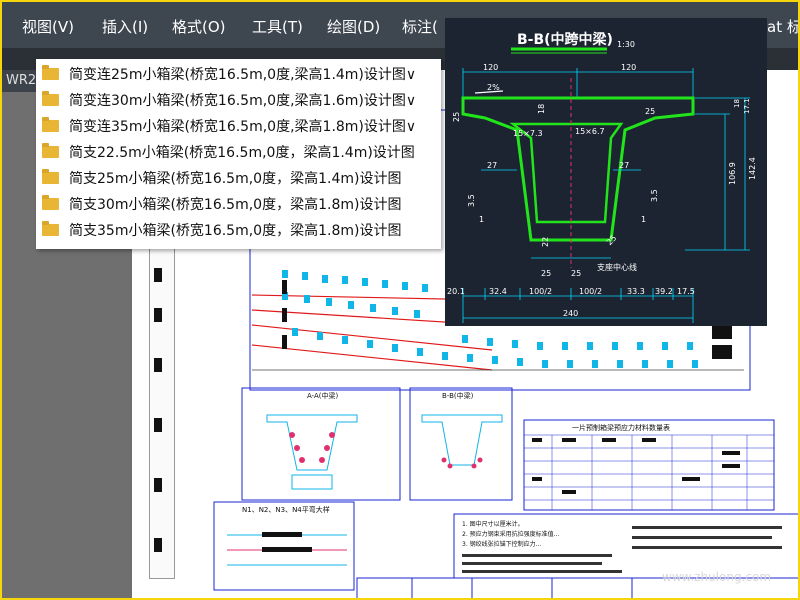 This screenshot has width=800, height=600. Describe the element at coordinates (643, 219) in the screenshot. I see `ratio-right-1: 1` at that location.